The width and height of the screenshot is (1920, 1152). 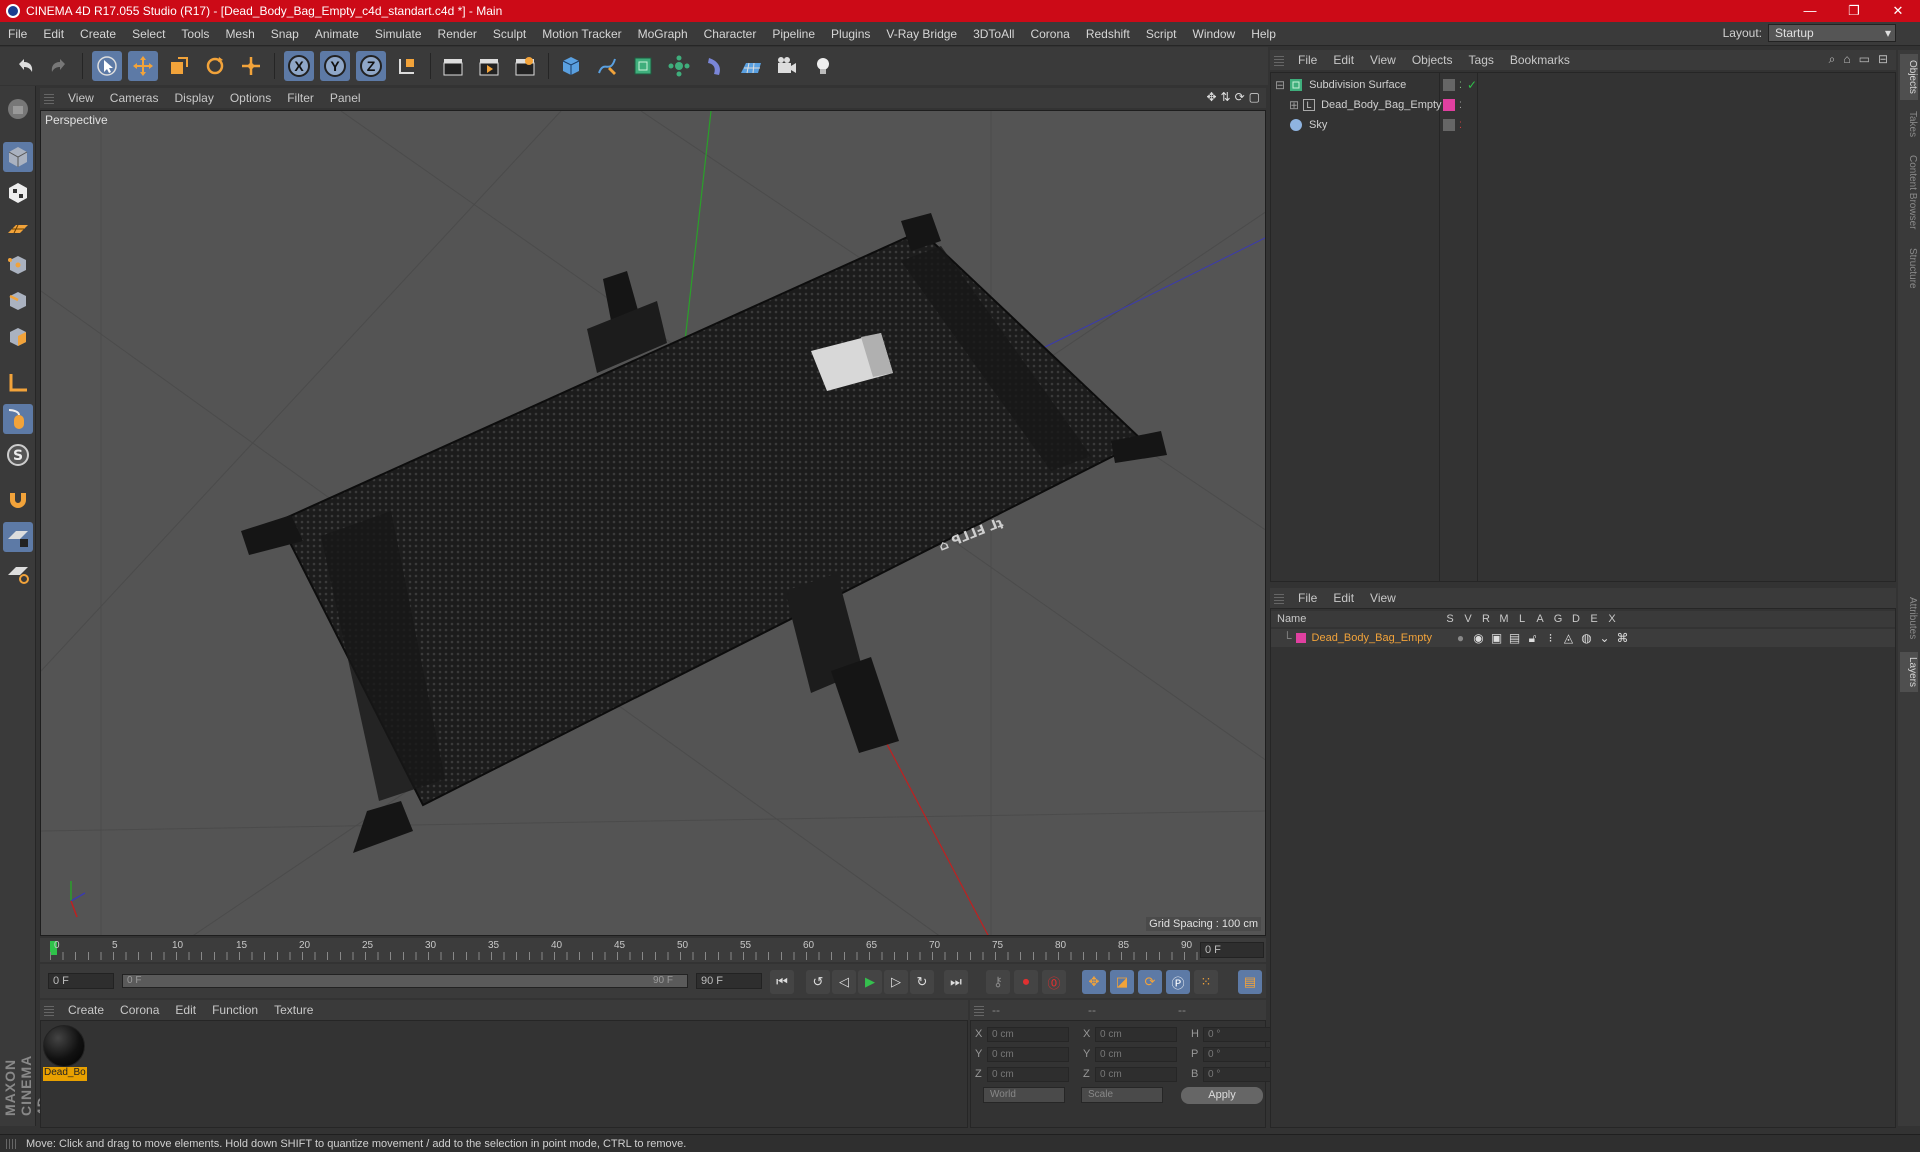 I want to click on expression-icon: ⌄, so click(x=1605, y=638).